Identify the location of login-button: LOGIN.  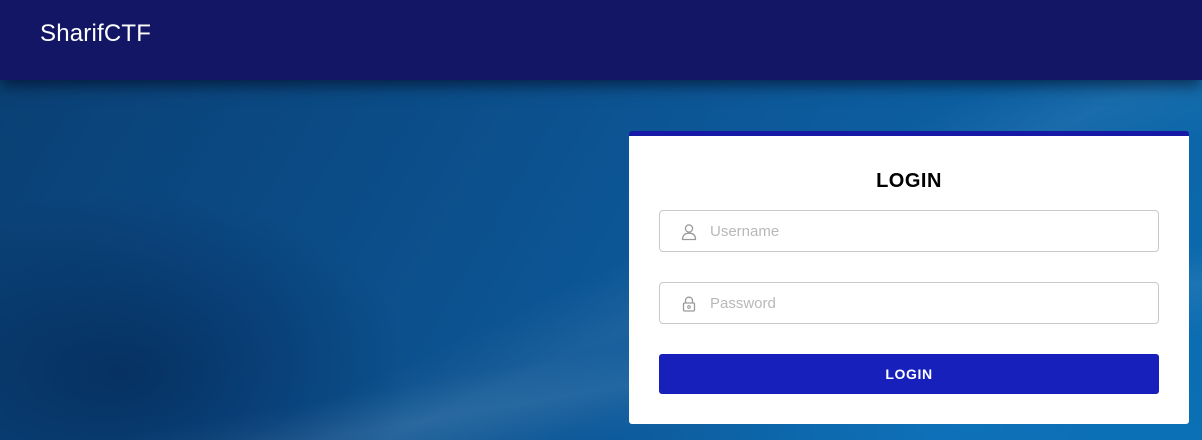
(909, 374).